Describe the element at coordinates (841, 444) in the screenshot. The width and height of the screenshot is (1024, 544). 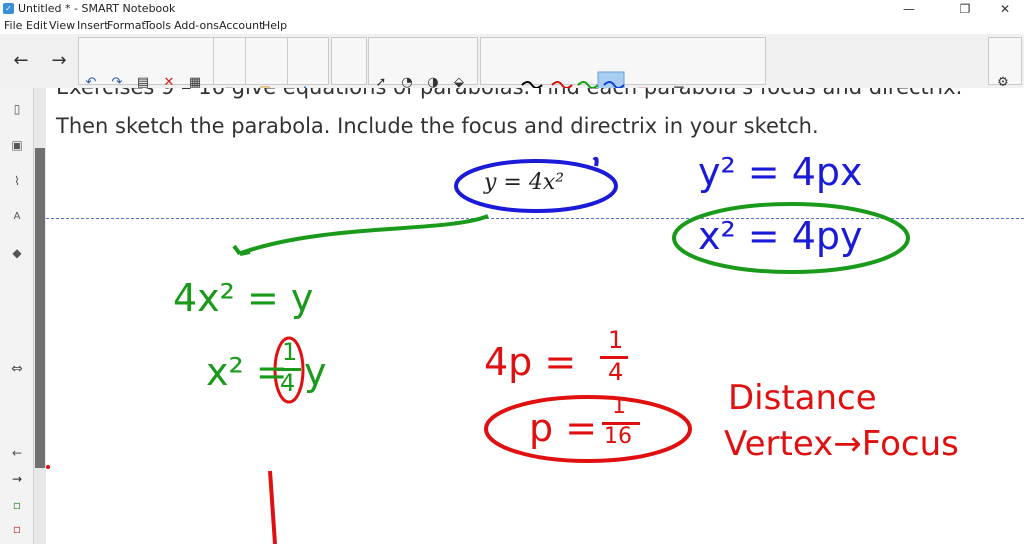
I see `vertex-focus-note: Vertex→Focus` at that location.